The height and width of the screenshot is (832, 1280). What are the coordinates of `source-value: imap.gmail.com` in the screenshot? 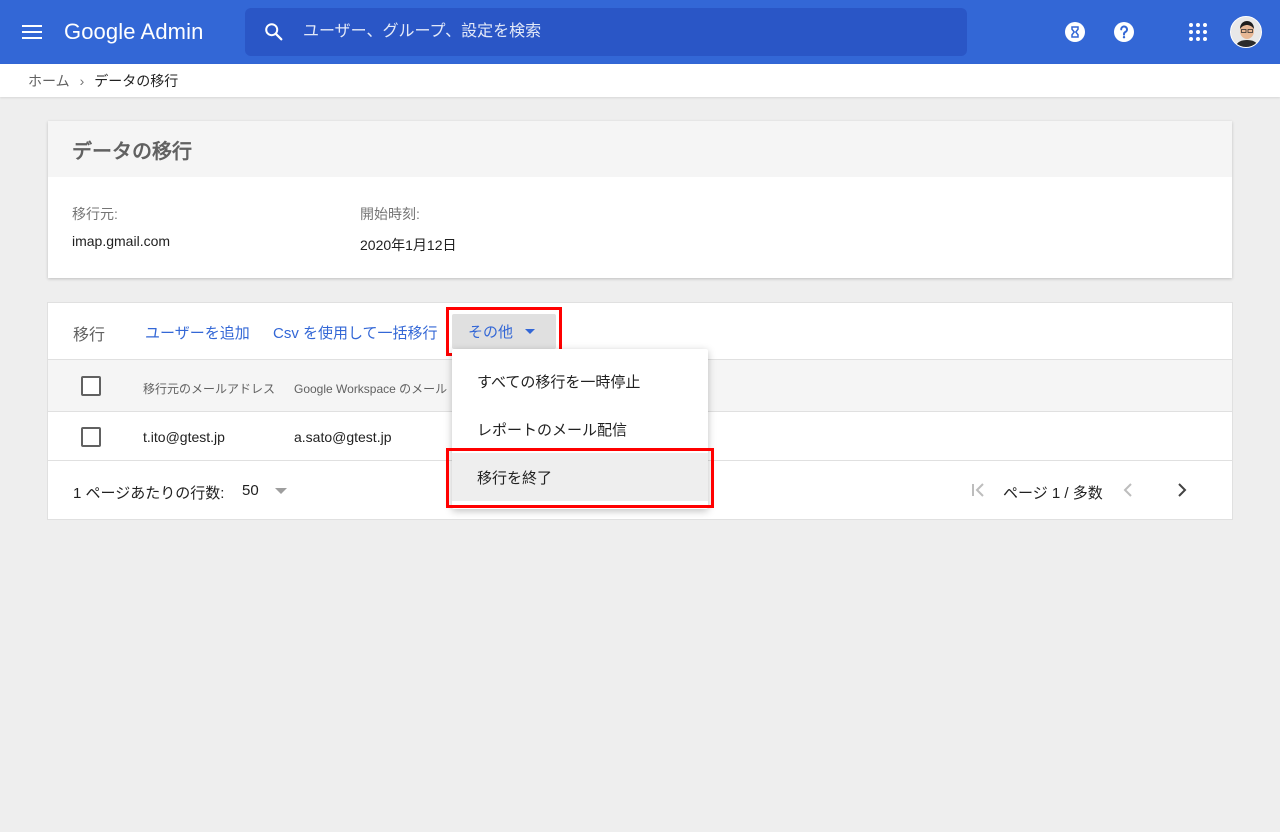 It's located at (121, 241).